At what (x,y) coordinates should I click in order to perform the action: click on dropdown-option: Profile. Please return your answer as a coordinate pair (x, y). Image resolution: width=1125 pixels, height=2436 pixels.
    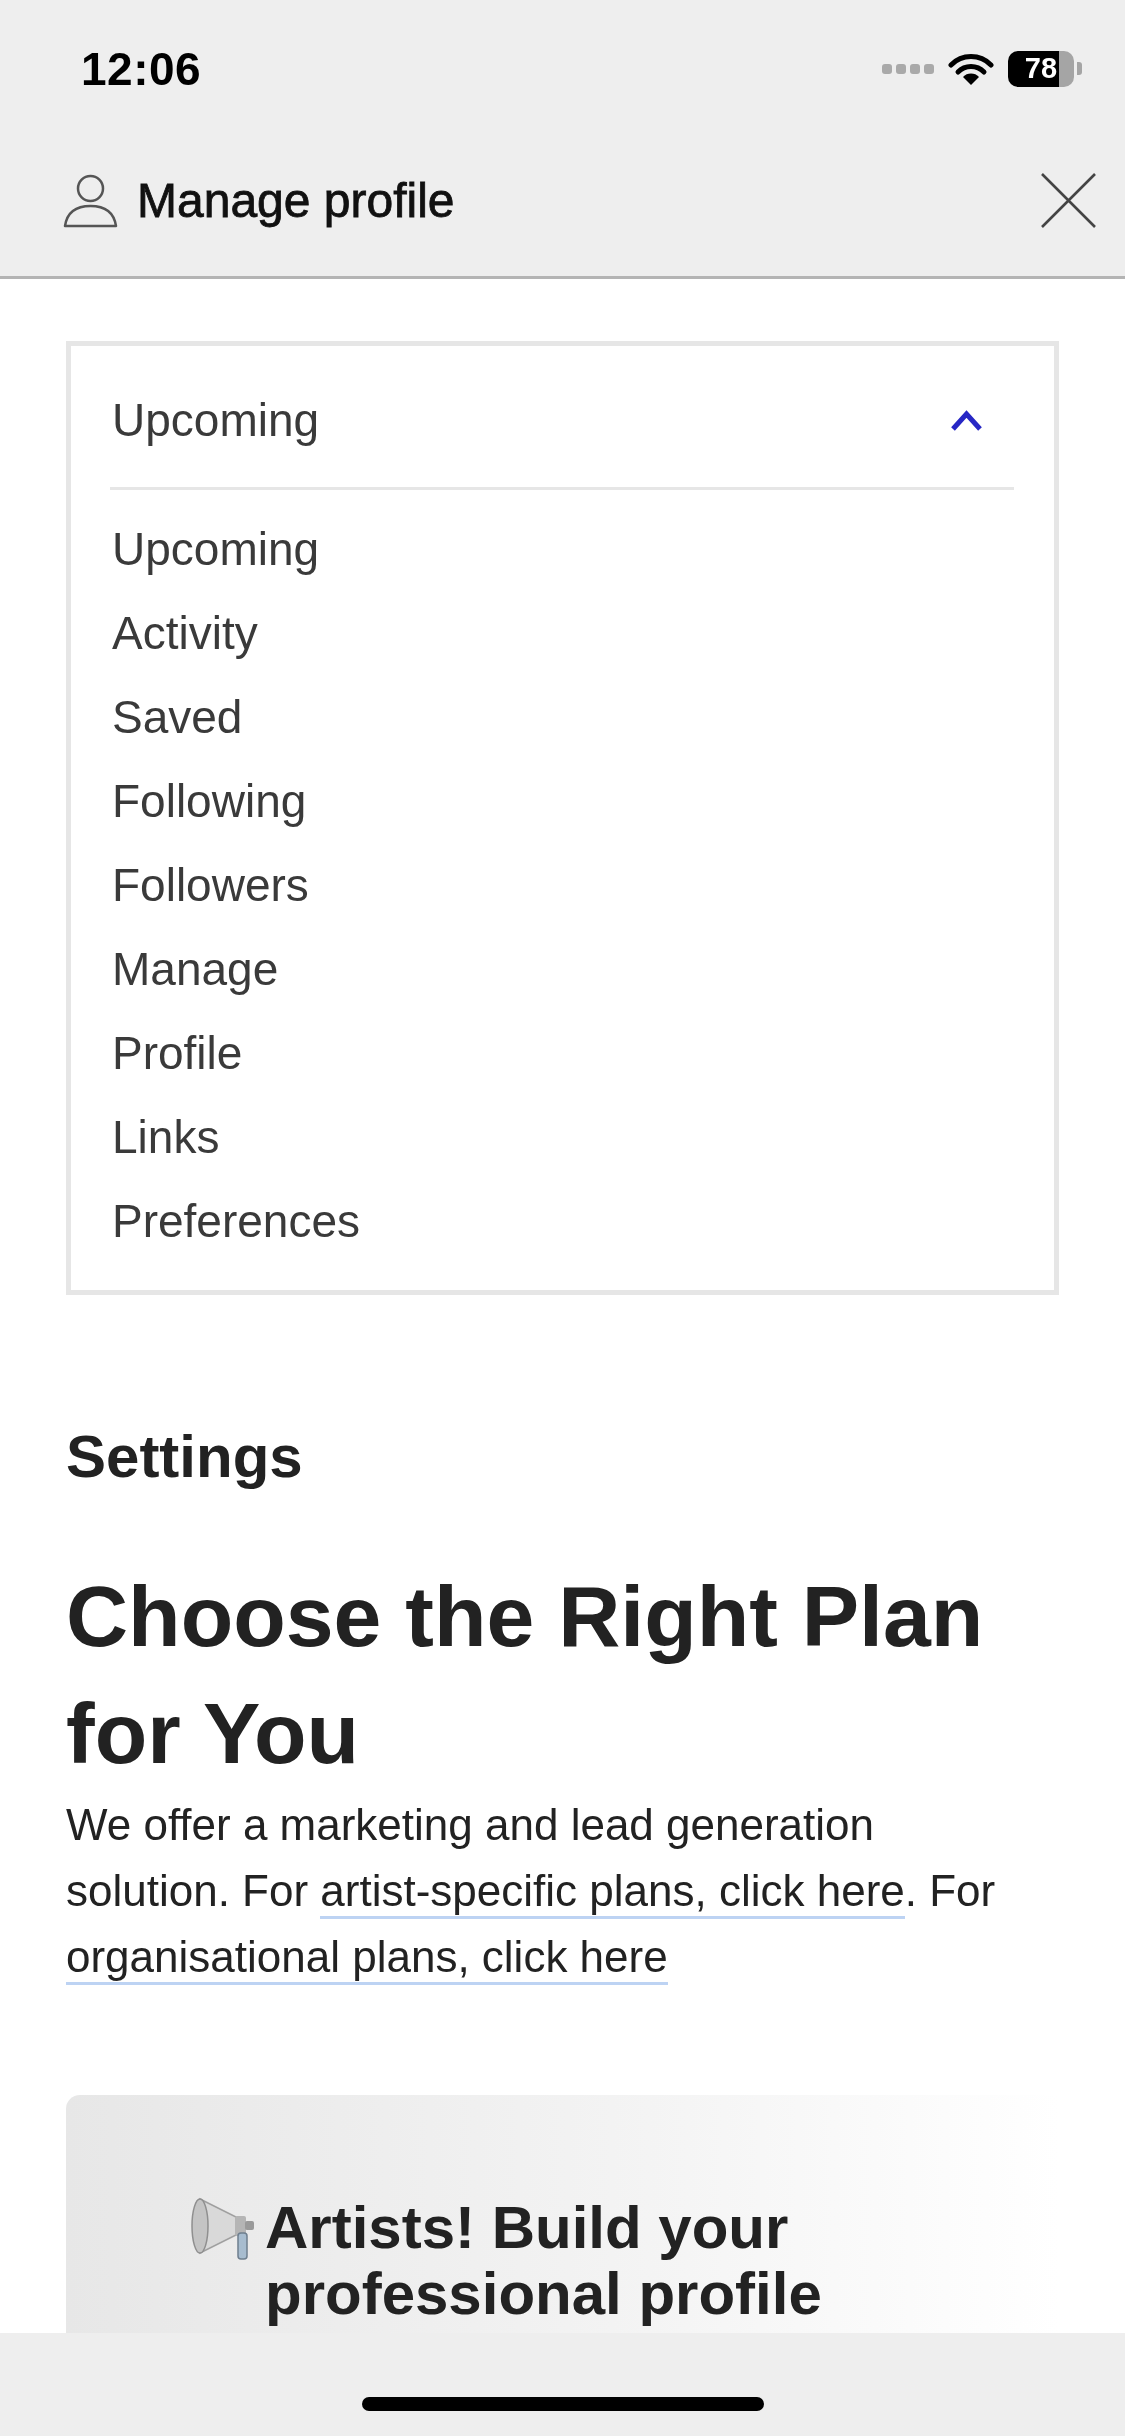
    Looking at the image, I should click on (177, 1053).